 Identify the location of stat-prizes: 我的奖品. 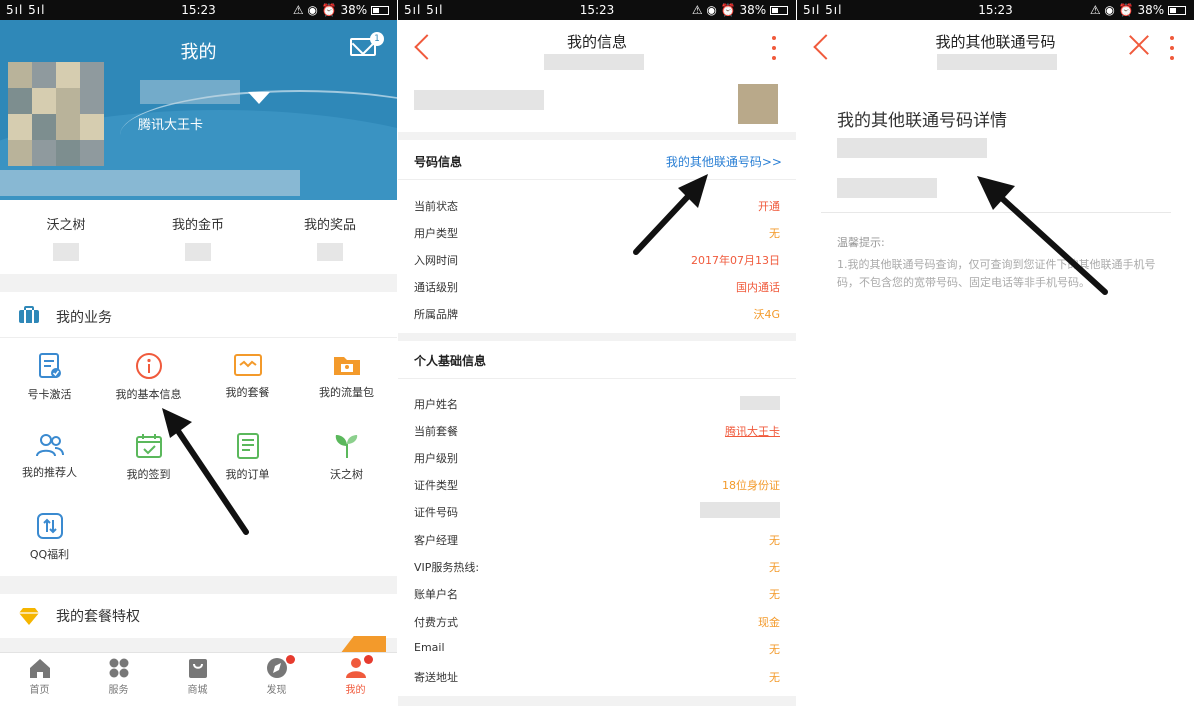
(330, 237).